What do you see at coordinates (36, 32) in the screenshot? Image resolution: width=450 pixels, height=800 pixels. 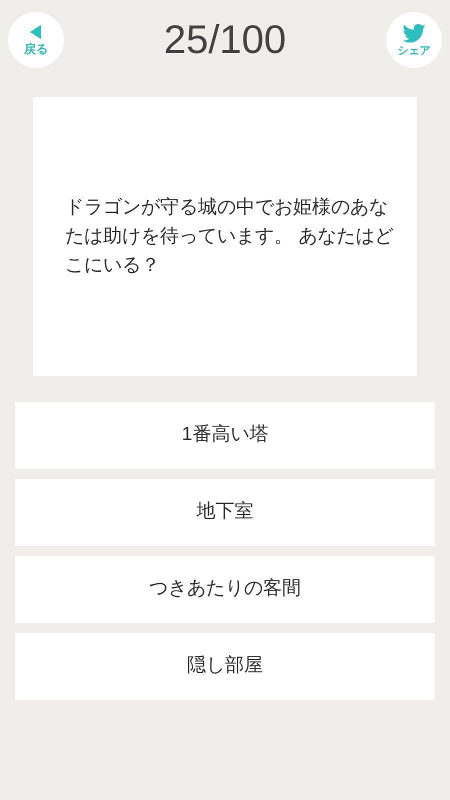 I see `back-icon` at bounding box center [36, 32].